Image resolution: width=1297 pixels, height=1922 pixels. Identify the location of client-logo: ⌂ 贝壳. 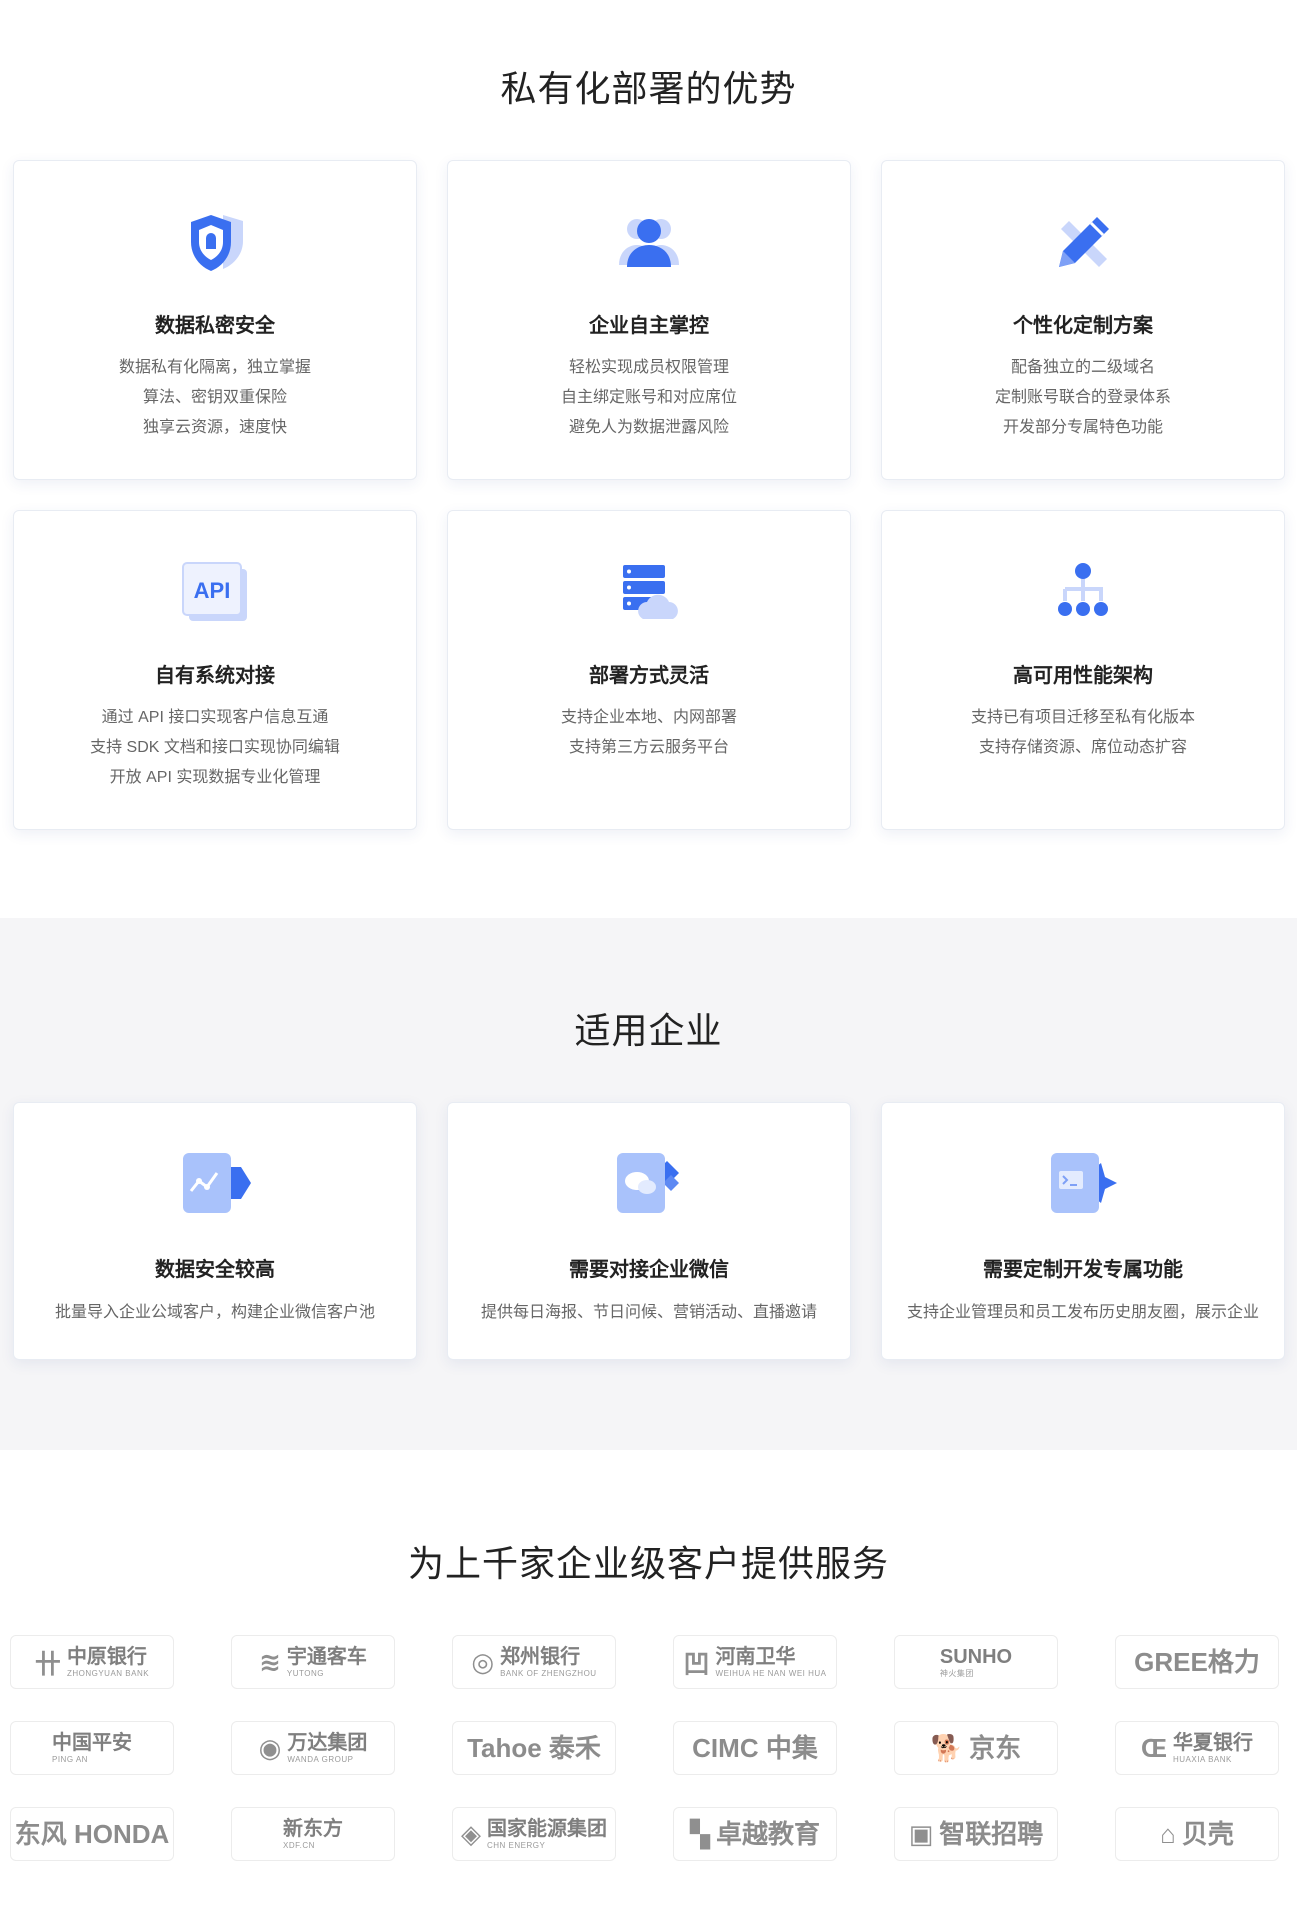
(1197, 1834).